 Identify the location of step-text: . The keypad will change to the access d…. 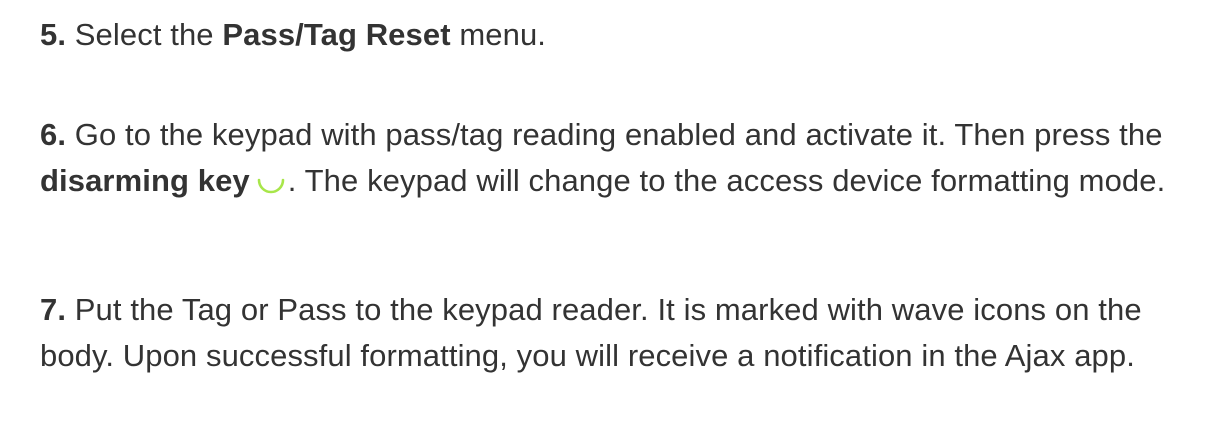
(726, 180).